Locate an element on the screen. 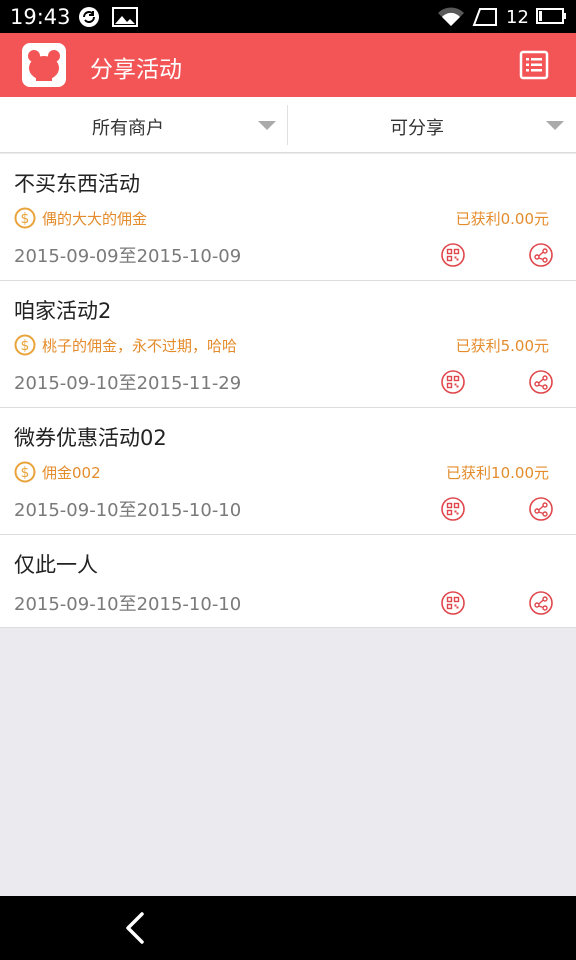 Image resolution: width=576 pixels, height=960 pixels. sync-icon is located at coordinates (89, 17).